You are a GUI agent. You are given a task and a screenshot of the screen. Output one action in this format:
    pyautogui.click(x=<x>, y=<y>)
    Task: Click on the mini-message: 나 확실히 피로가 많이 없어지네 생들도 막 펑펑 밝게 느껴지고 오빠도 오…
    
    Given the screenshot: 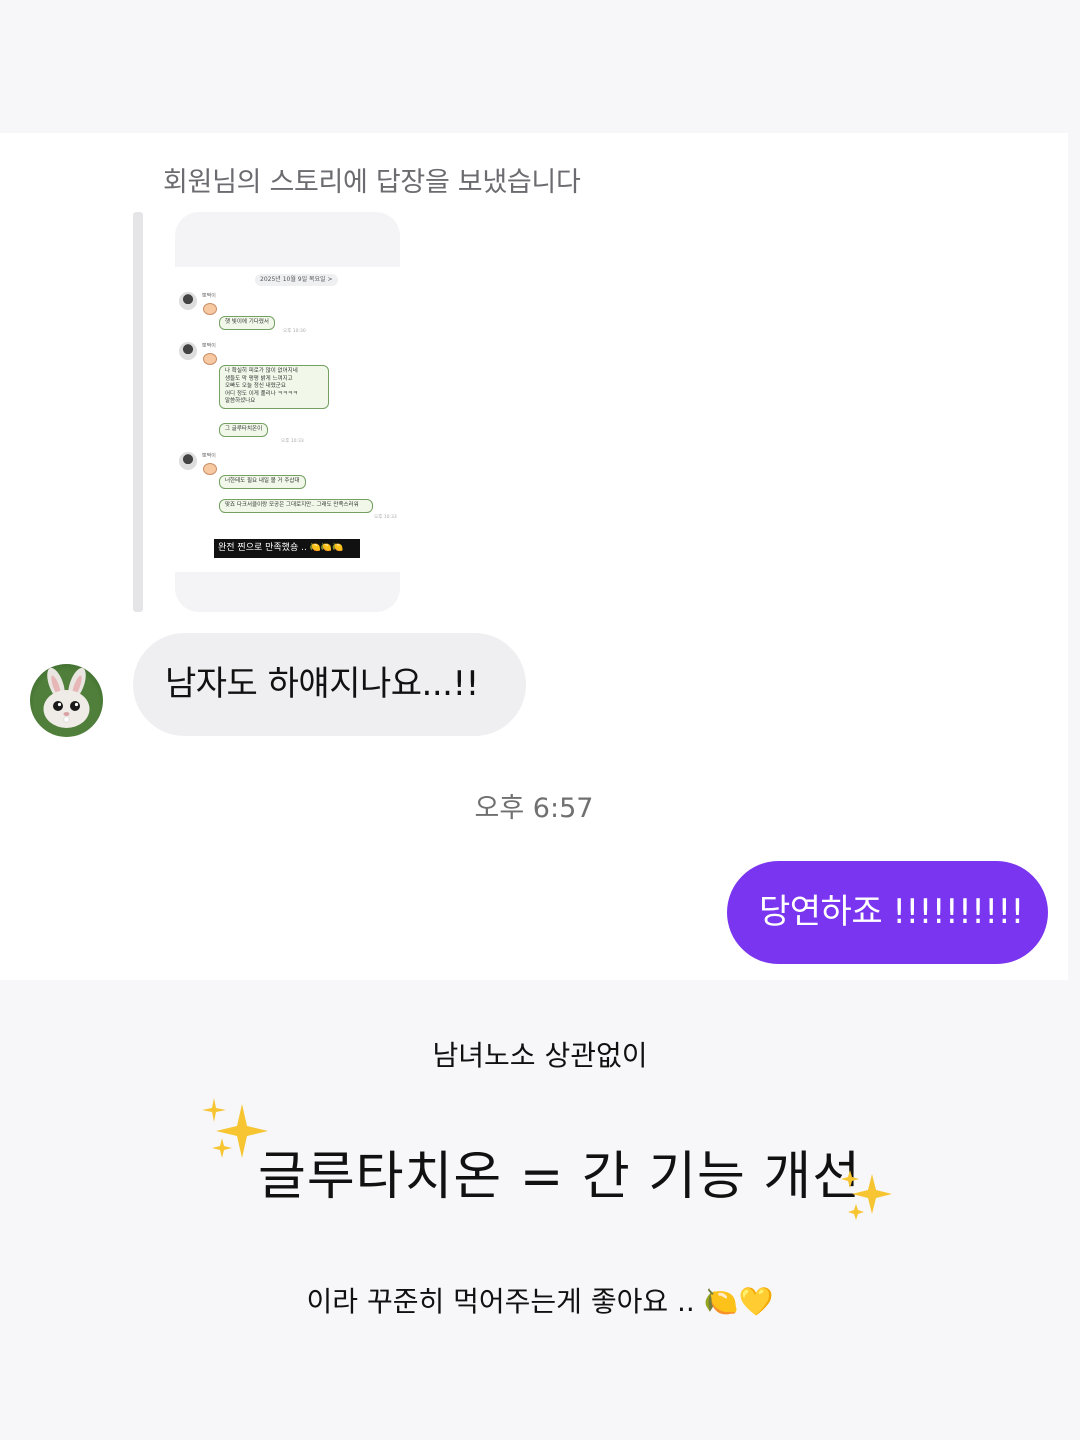 What is the action you would take?
    pyautogui.click(x=274, y=387)
    